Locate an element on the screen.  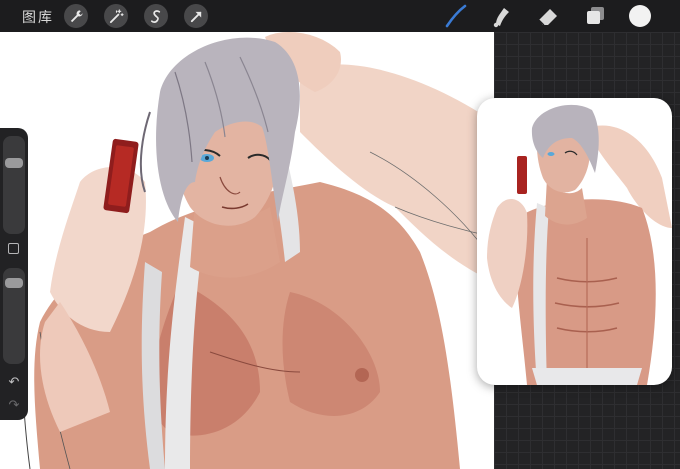
modify-button is located at coordinates (13, 248).